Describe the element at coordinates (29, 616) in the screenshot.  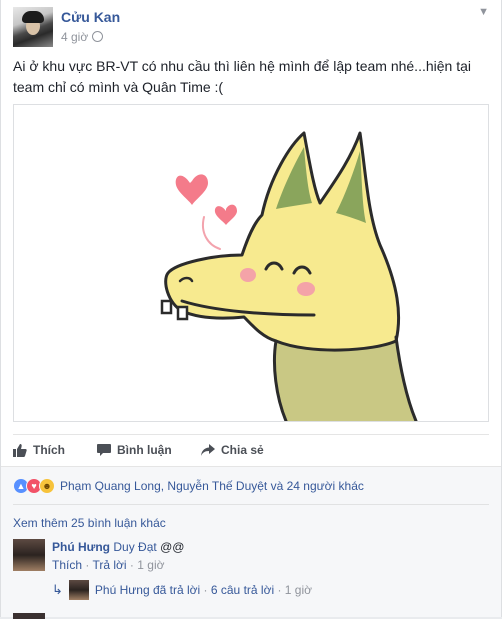
I see `next-comment-avatar-partial` at that location.